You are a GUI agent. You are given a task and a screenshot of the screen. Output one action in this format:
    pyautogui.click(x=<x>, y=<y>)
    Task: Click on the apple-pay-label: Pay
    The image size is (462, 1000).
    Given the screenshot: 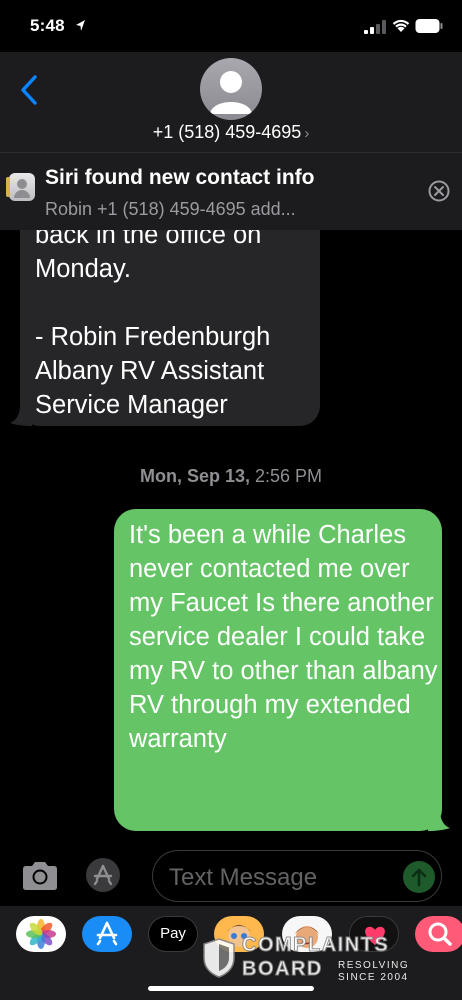 What is the action you would take?
    pyautogui.click(x=173, y=933)
    